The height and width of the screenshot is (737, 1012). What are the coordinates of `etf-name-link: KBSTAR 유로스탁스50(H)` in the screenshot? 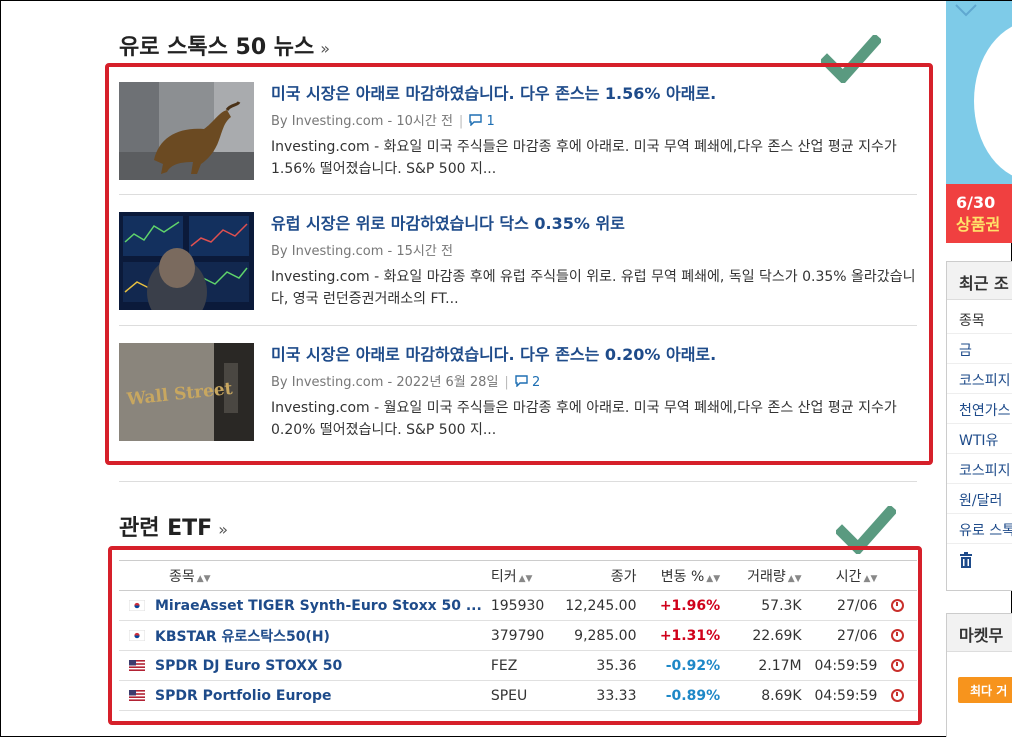 It's located at (323, 635).